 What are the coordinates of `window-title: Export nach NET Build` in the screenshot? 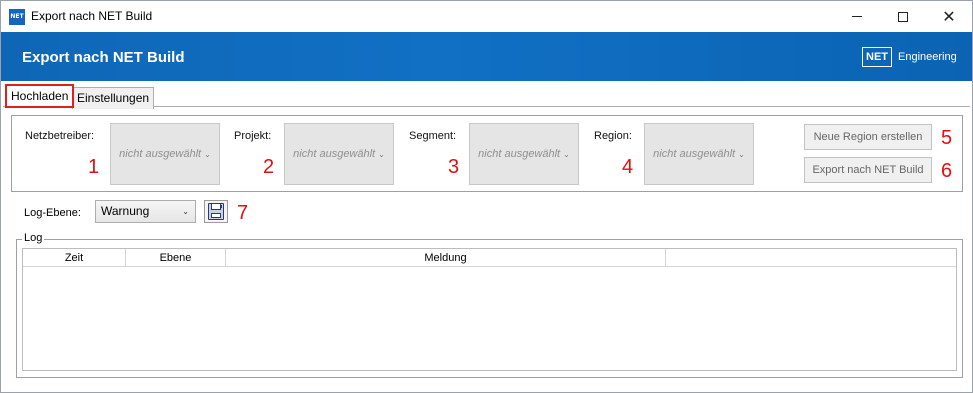 It's located at (92, 16).